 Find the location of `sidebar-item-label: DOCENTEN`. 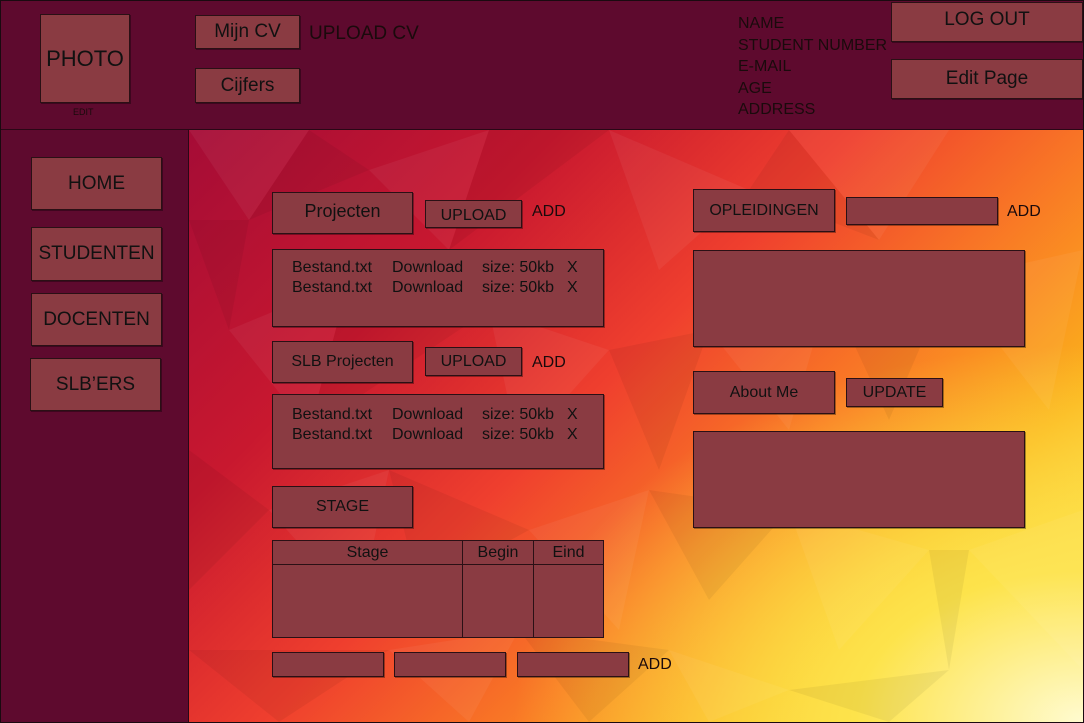

sidebar-item-label: DOCENTEN is located at coordinates (96, 319).